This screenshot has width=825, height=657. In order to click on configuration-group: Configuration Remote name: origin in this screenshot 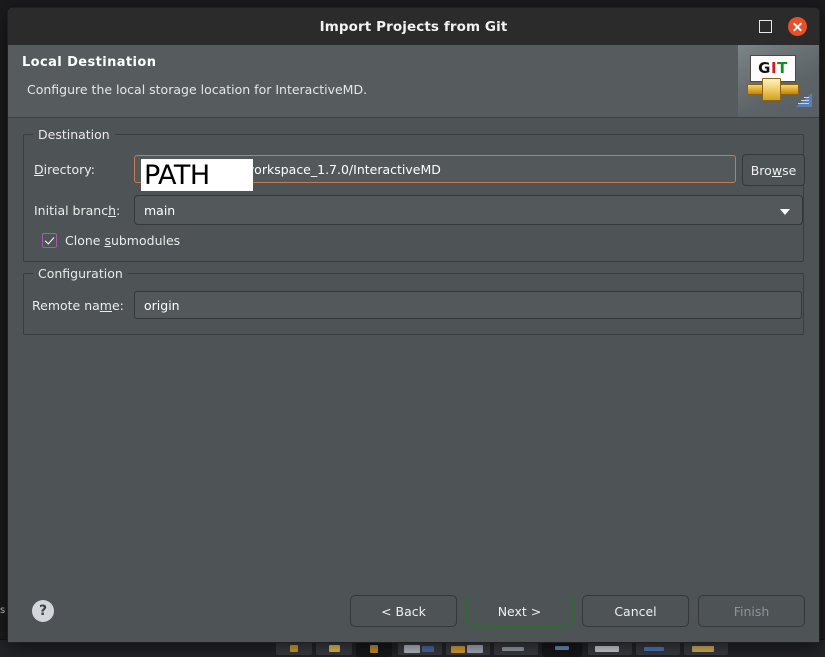, I will do `click(413, 300)`.